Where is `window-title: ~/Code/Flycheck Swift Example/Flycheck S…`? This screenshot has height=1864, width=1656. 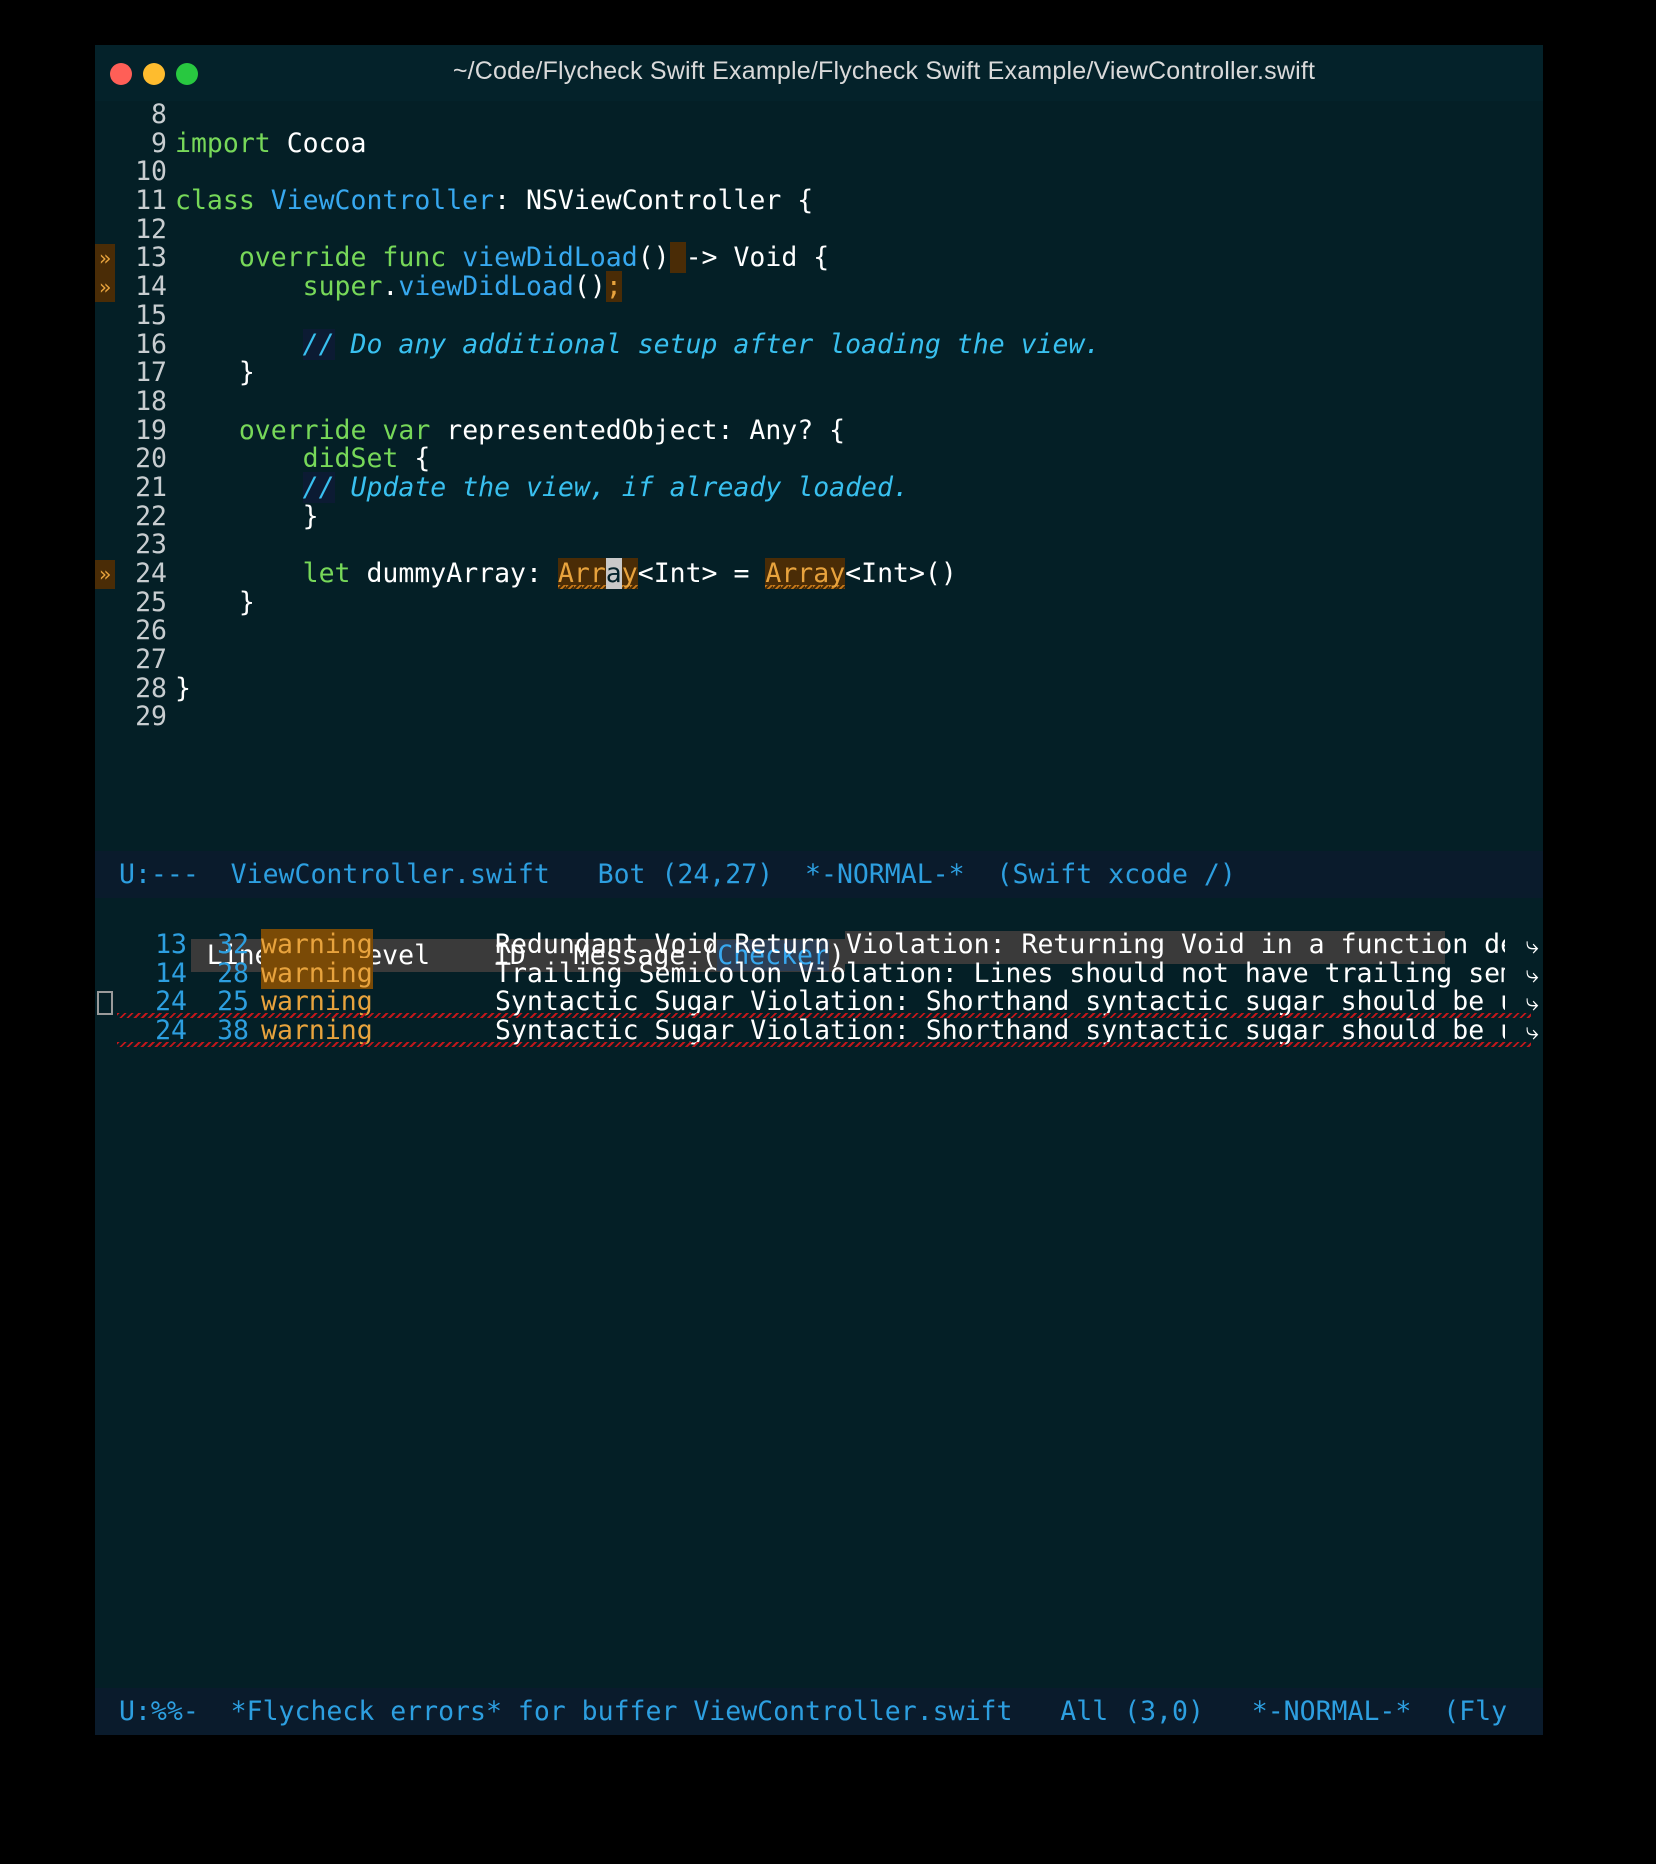 window-title: ~/Code/Flycheck Swift Example/Flycheck S… is located at coordinates (884, 71).